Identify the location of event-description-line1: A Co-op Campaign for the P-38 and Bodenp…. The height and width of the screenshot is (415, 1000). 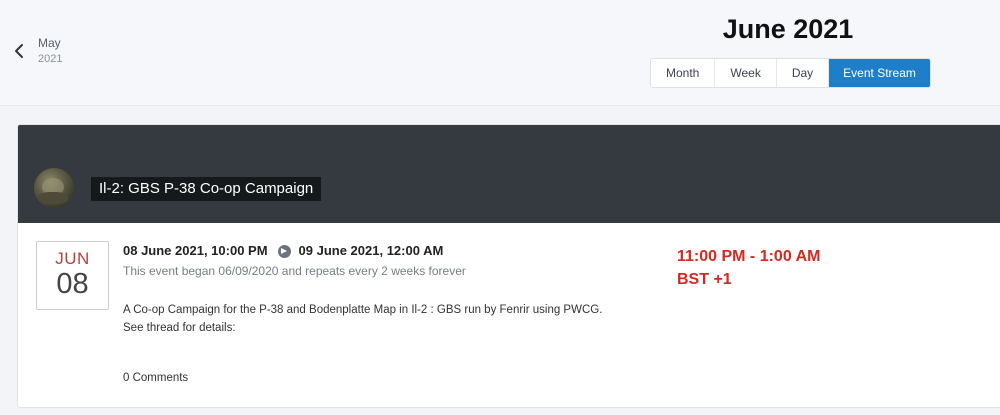
(363, 310).